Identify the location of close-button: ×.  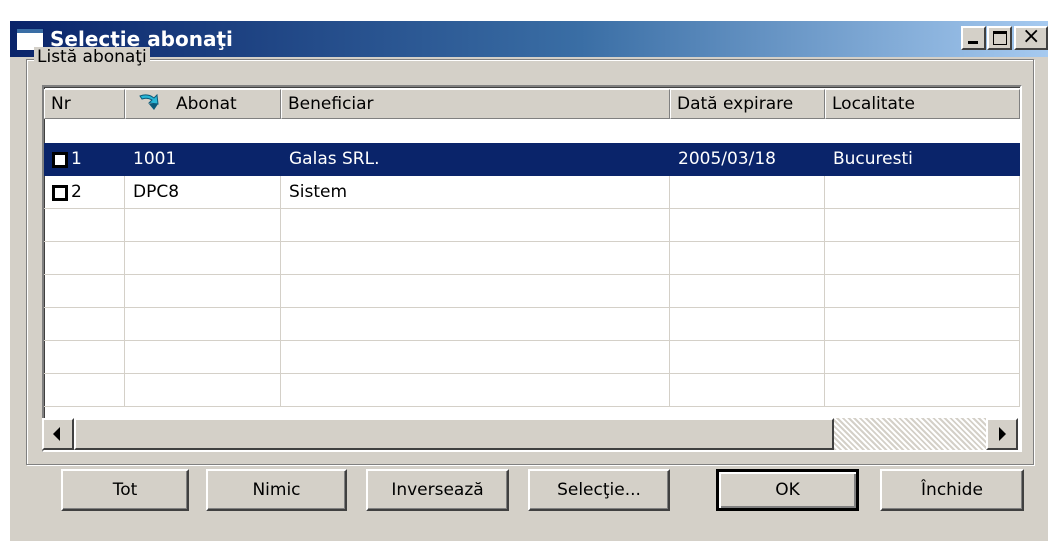
(1031, 37).